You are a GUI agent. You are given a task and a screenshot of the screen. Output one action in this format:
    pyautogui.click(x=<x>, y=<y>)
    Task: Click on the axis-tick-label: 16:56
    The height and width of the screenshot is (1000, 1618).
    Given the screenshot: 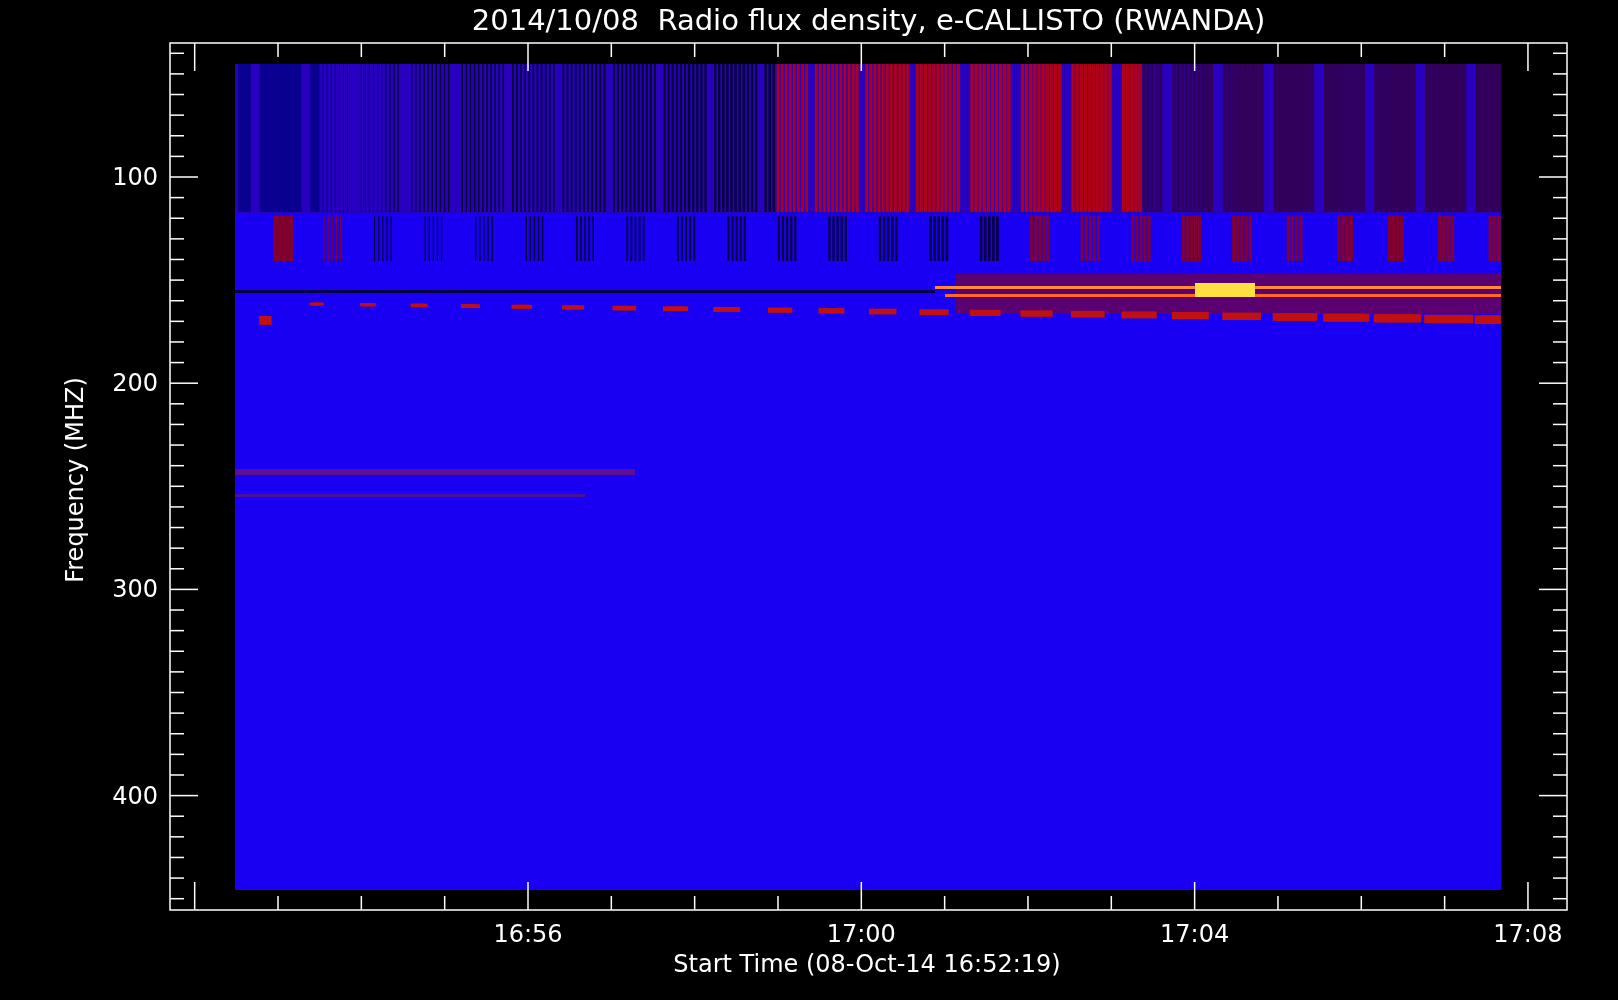 What is the action you would take?
    pyautogui.click(x=528, y=934)
    